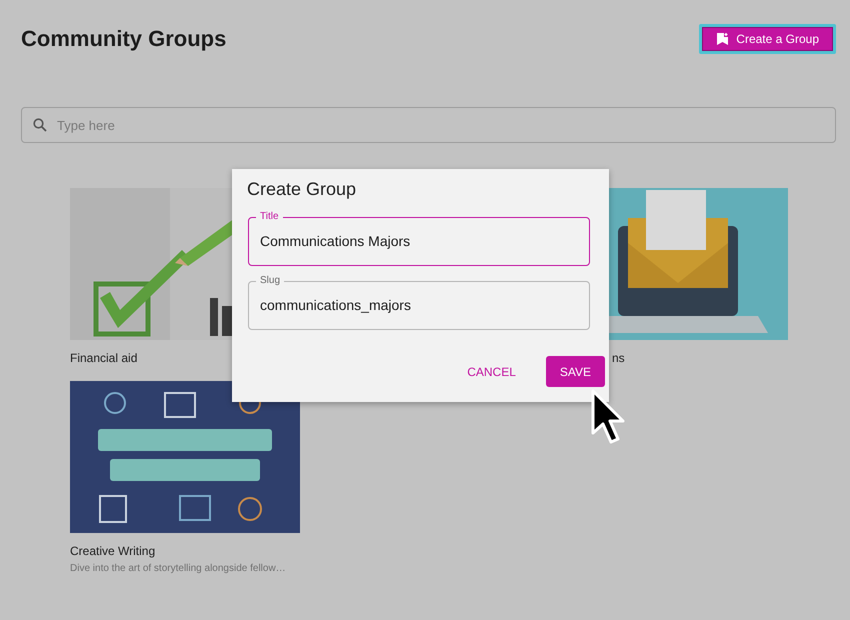 The height and width of the screenshot is (620, 850). I want to click on field-input: Communications Majors, so click(419, 241).